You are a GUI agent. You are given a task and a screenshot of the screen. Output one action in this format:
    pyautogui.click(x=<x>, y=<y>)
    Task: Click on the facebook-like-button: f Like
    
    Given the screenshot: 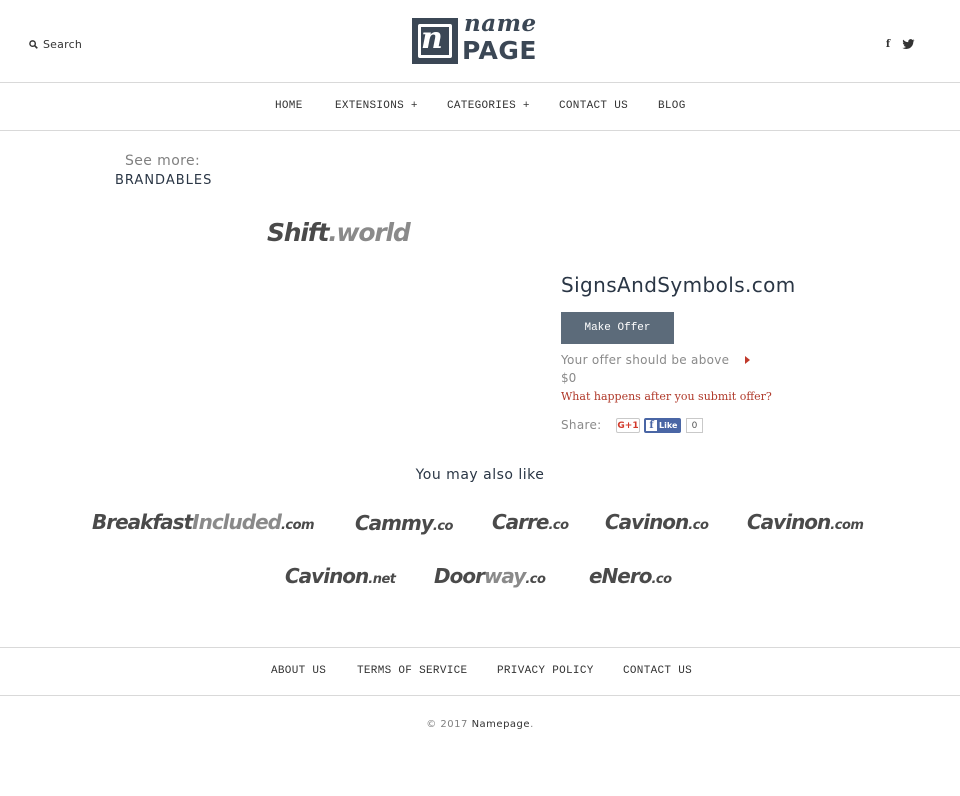 What is the action you would take?
    pyautogui.click(x=662, y=425)
    